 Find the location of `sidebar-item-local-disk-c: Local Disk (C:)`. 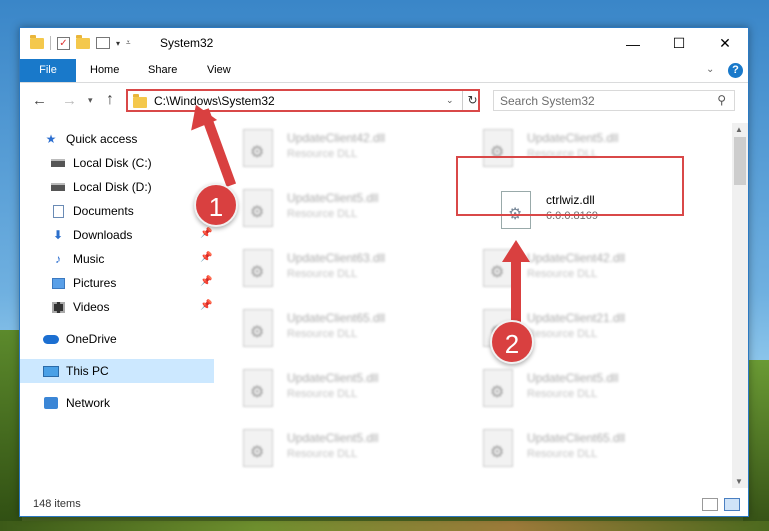

sidebar-item-local-disk-c: Local Disk (C:) is located at coordinates (132, 163).